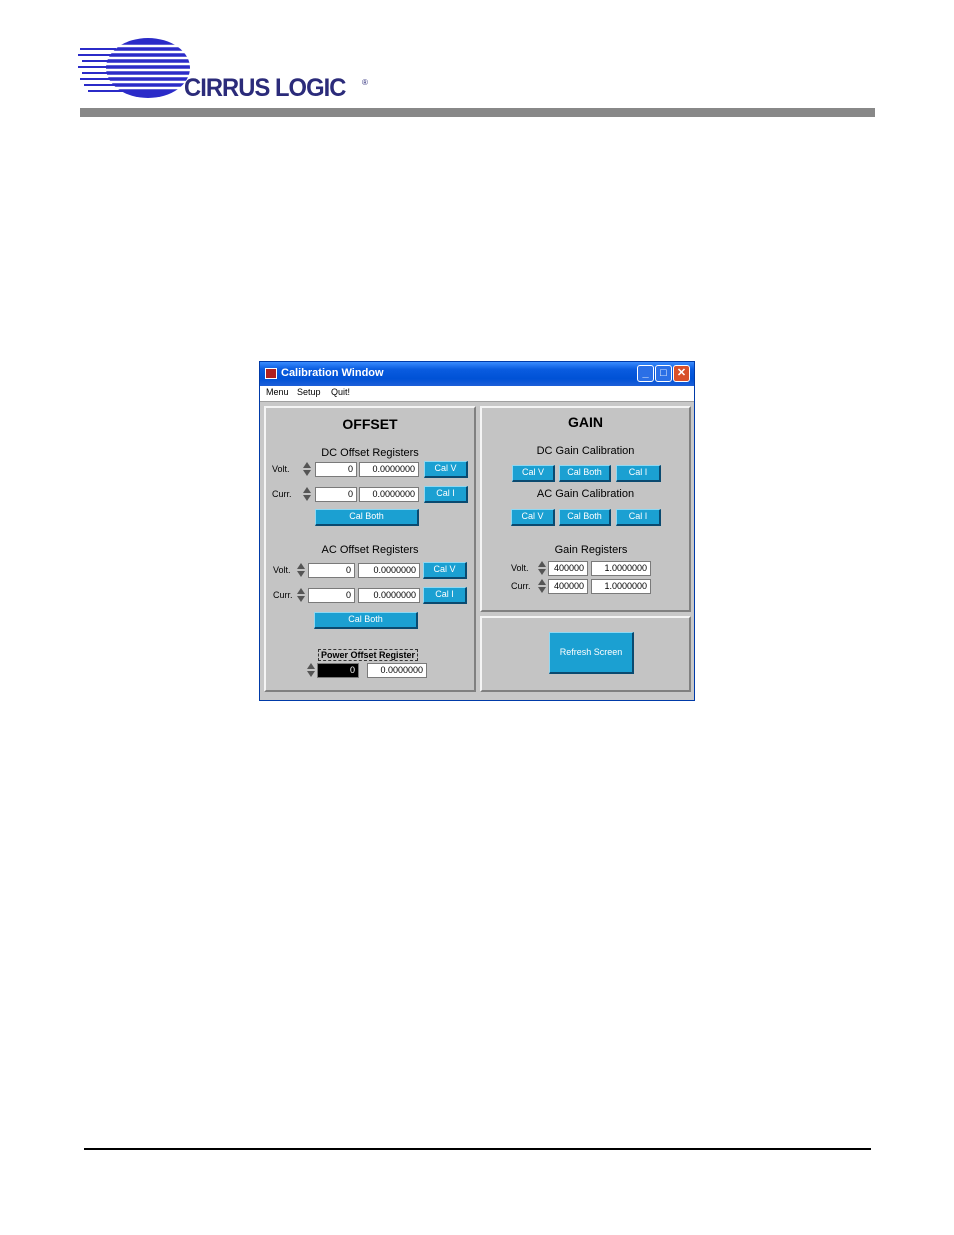 The height and width of the screenshot is (1235, 954). What do you see at coordinates (281, 469) in the screenshot?
I see `dc-volt-label: Volt.` at bounding box center [281, 469].